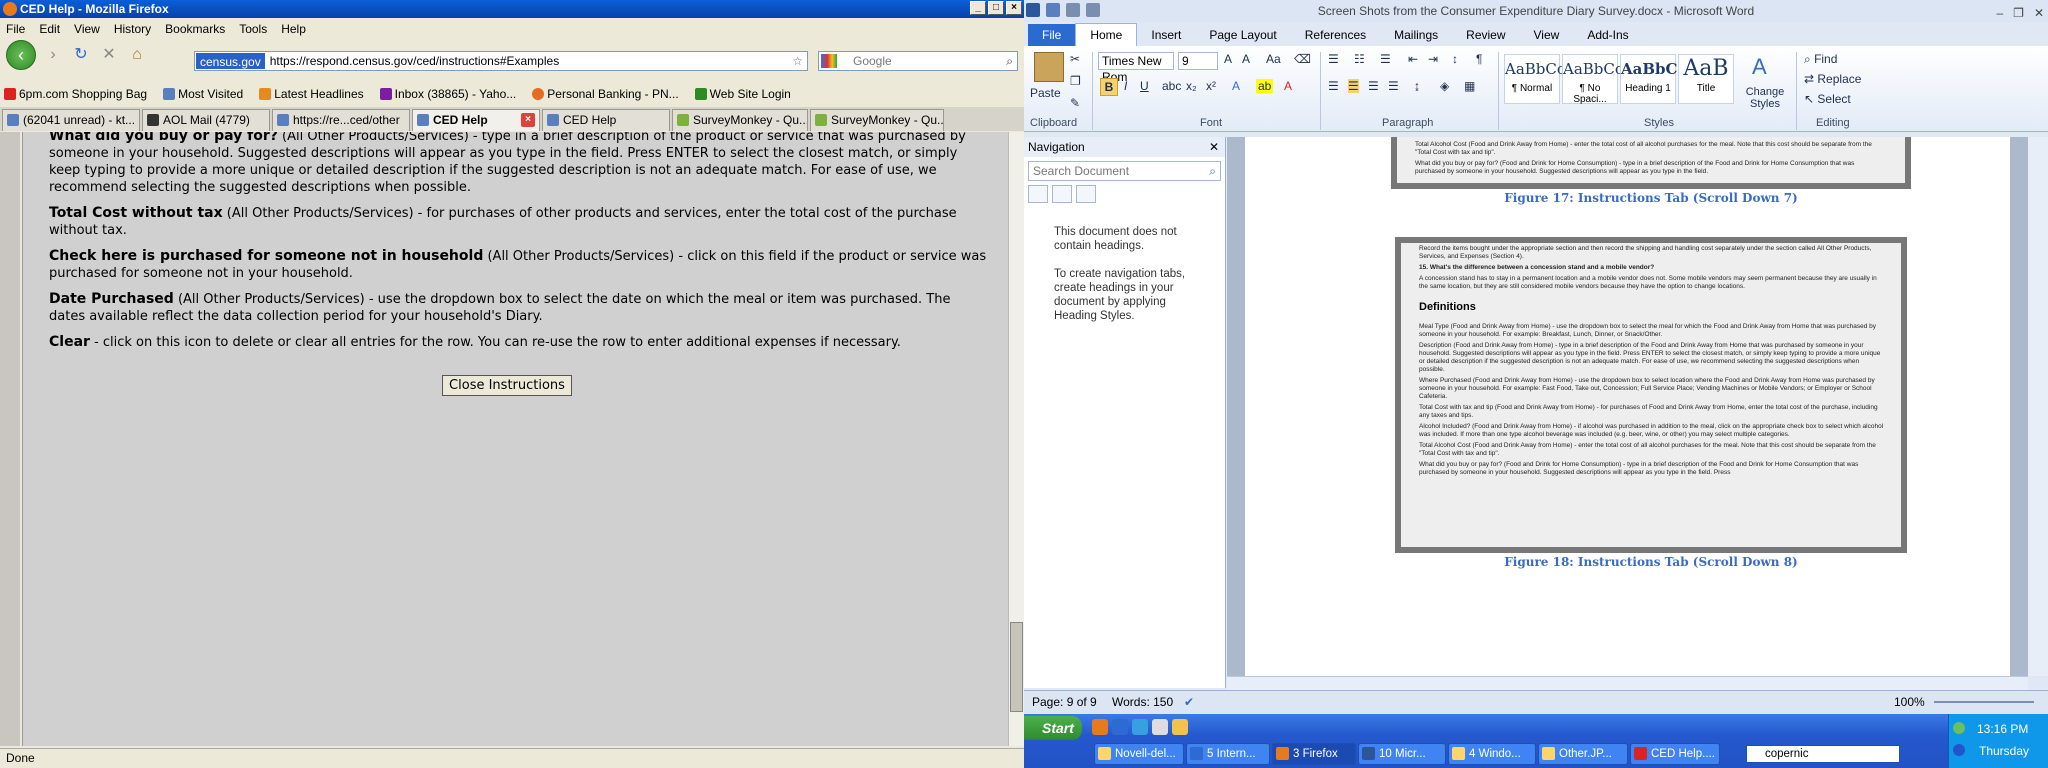 The height and width of the screenshot is (768, 2048). What do you see at coordinates (1417, 86) in the screenshot?
I see `line-spacing-icon: ↨` at bounding box center [1417, 86].